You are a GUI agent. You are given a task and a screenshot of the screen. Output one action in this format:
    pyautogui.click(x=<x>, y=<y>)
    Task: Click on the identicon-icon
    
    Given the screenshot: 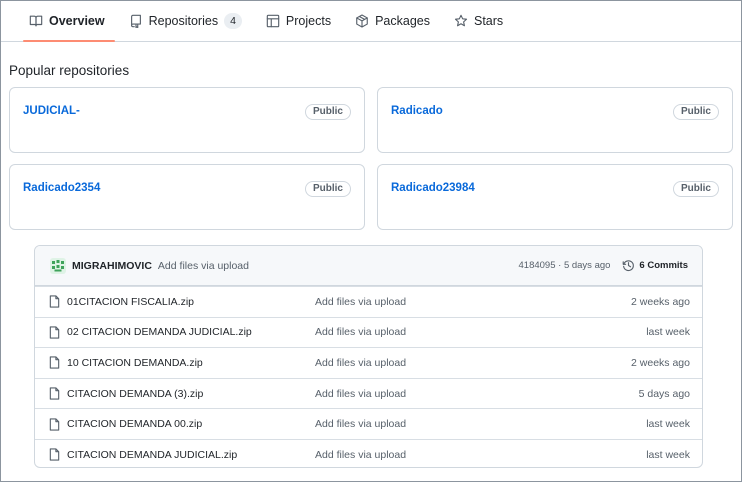 What is the action you would take?
    pyautogui.click(x=58, y=265)
    